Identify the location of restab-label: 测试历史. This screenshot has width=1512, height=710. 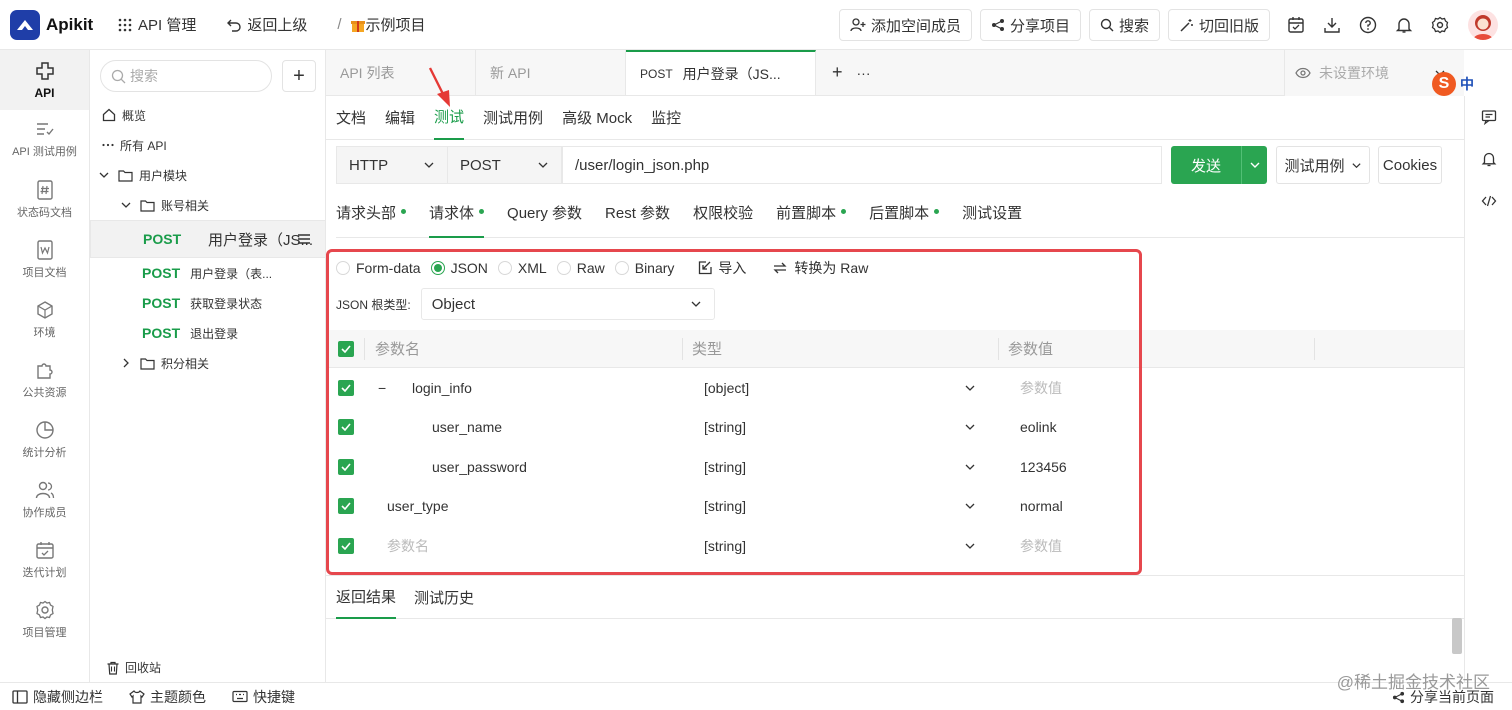
(444, 598).